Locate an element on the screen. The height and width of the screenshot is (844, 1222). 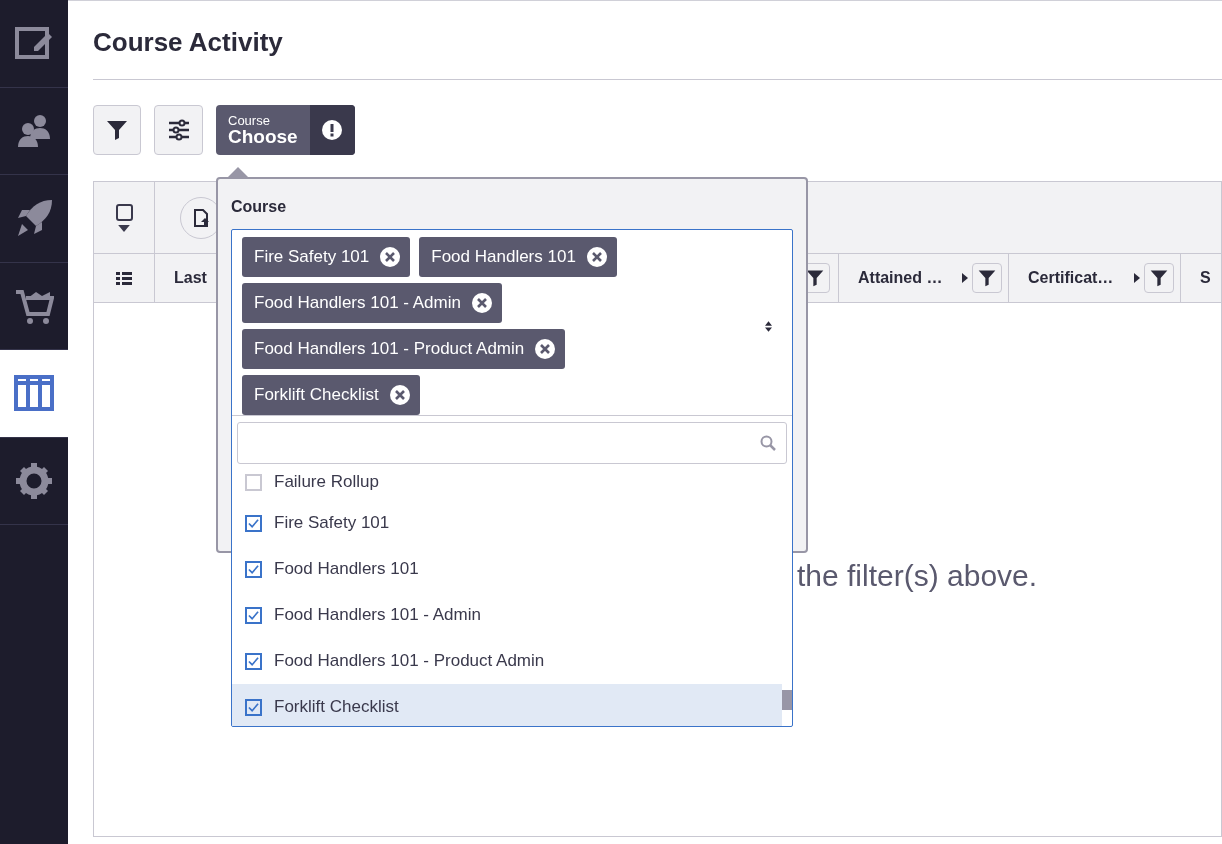
settings-icon is located at coordinates (34, 480).